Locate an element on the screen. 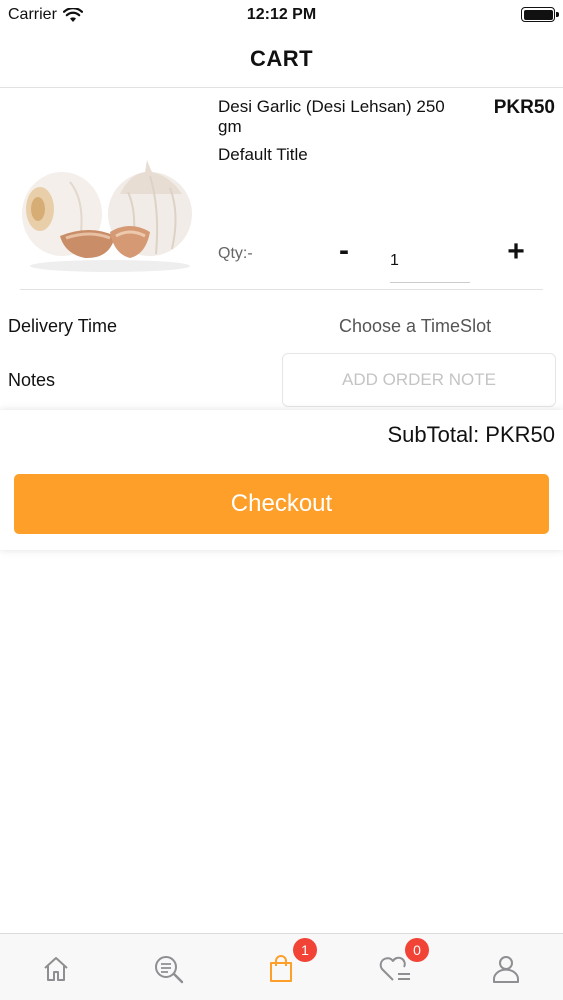  page-title: CART is located at coordinates (281, 58).